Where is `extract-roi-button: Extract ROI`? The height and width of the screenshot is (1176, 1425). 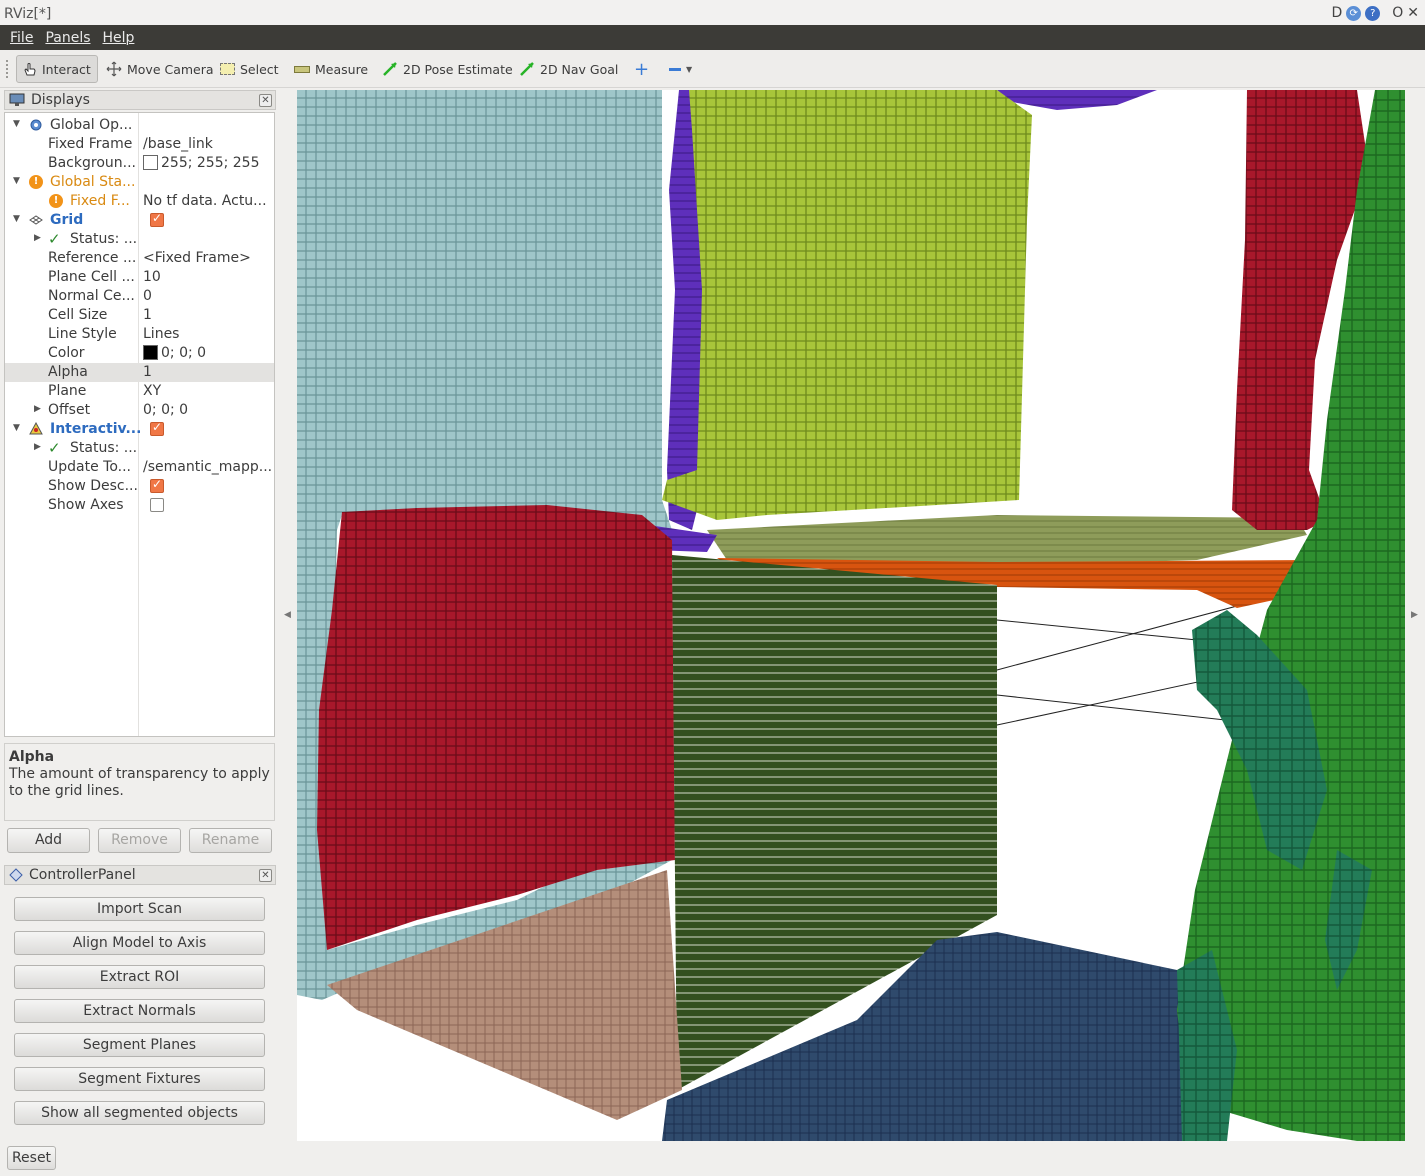
extract-roi-button: Extract ROI is located at coordinates (139, 977).